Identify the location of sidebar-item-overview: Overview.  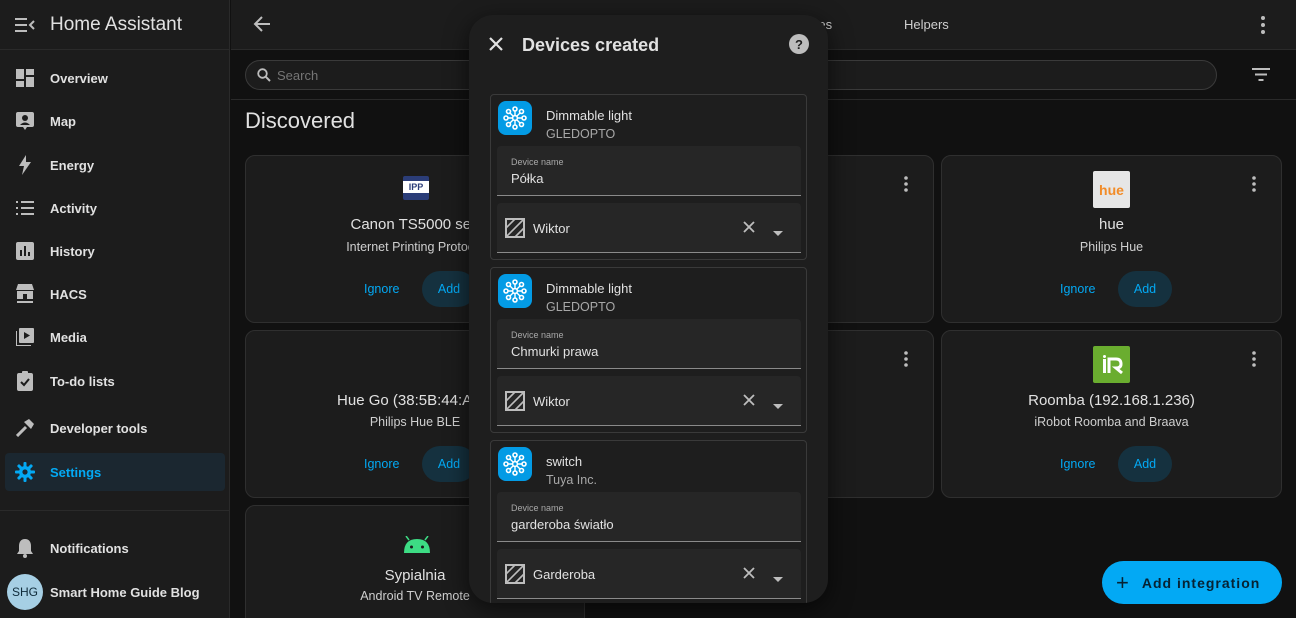
(115, 78).